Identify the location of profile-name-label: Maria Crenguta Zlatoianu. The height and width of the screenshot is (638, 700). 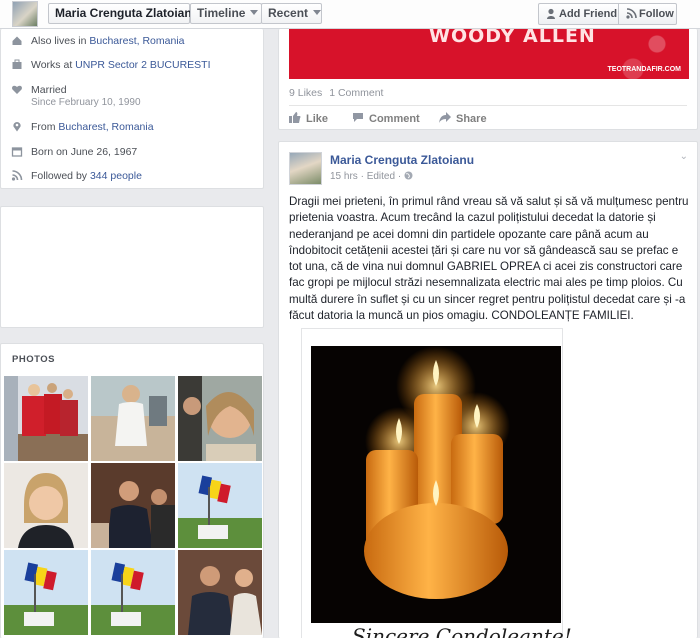
(127, 13).